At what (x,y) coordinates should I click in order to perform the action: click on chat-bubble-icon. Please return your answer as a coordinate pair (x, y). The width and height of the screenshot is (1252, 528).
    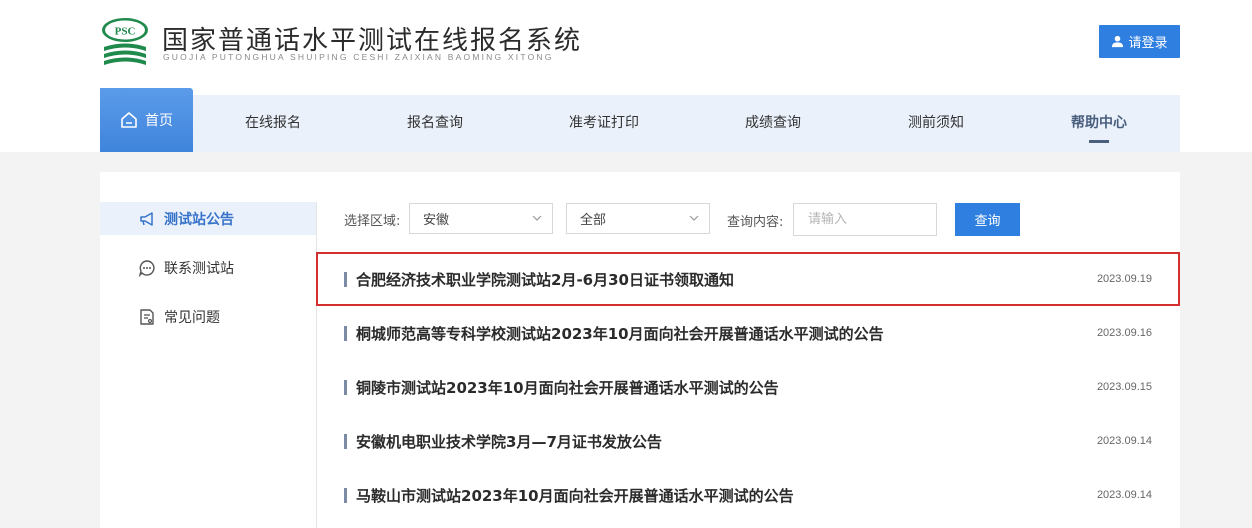
    Looking at the image, I should click on (146, 268).